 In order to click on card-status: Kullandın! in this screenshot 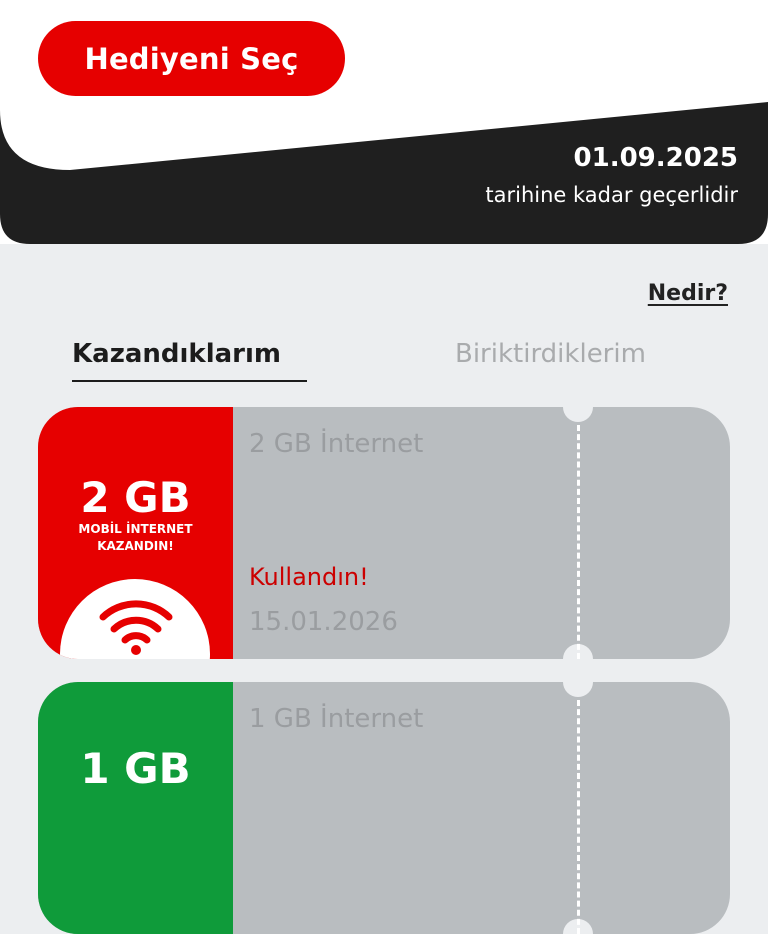, I will do `click(309, 577)`.